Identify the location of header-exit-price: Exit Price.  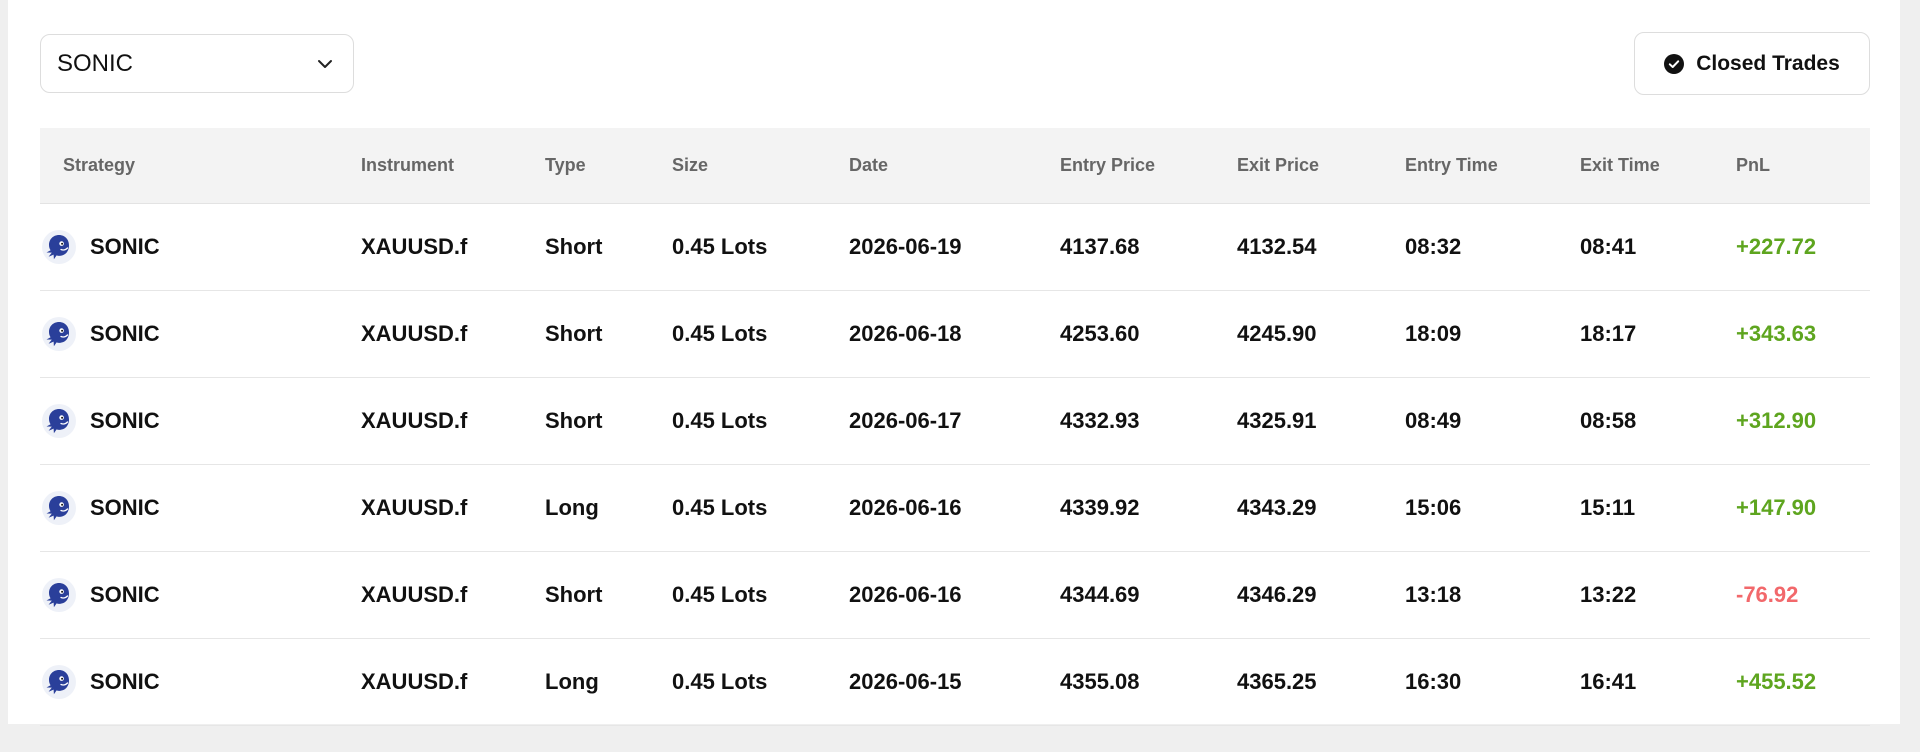
(1278, 165).